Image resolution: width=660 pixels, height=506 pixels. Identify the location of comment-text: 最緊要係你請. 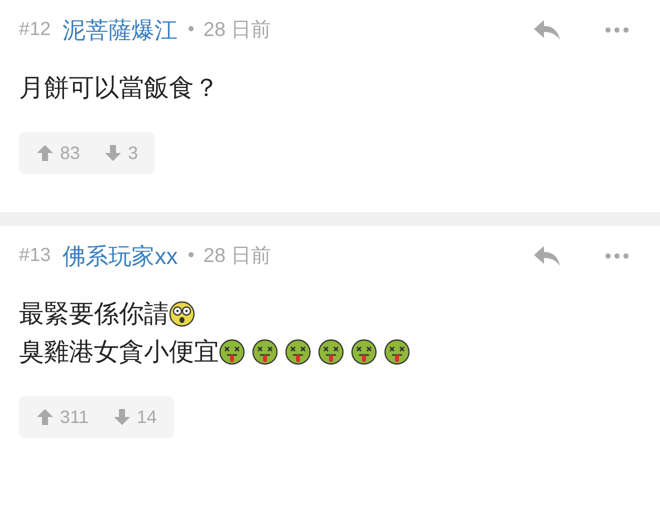
(94, 314).